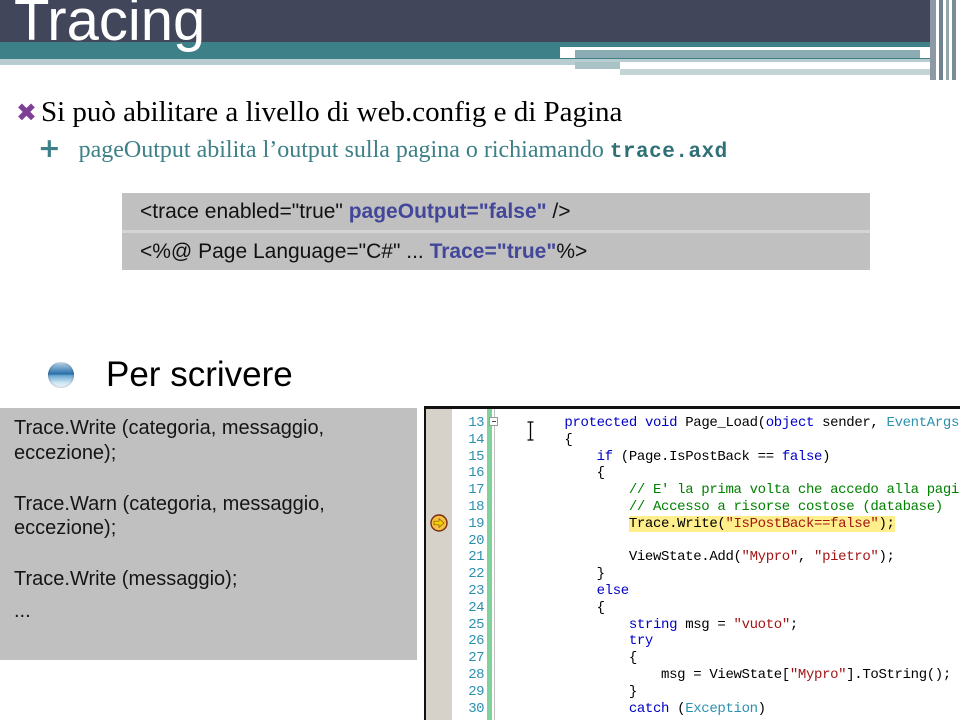 Image resolution: width=960 pixels, height=720 pixels. I want to click on editor-line-number: 21, so click(476, 557).